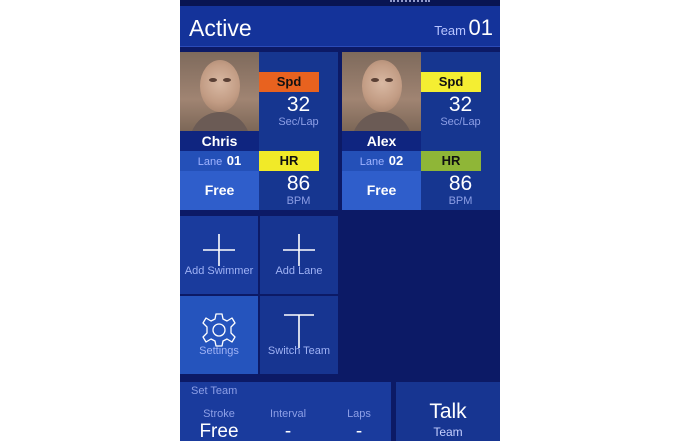 The height and width of the screenshot is (441, 680). What do you see at coordinates (450, 30) in the screenshot?
I see `team-label: Team` at bounding box center [450, 30].